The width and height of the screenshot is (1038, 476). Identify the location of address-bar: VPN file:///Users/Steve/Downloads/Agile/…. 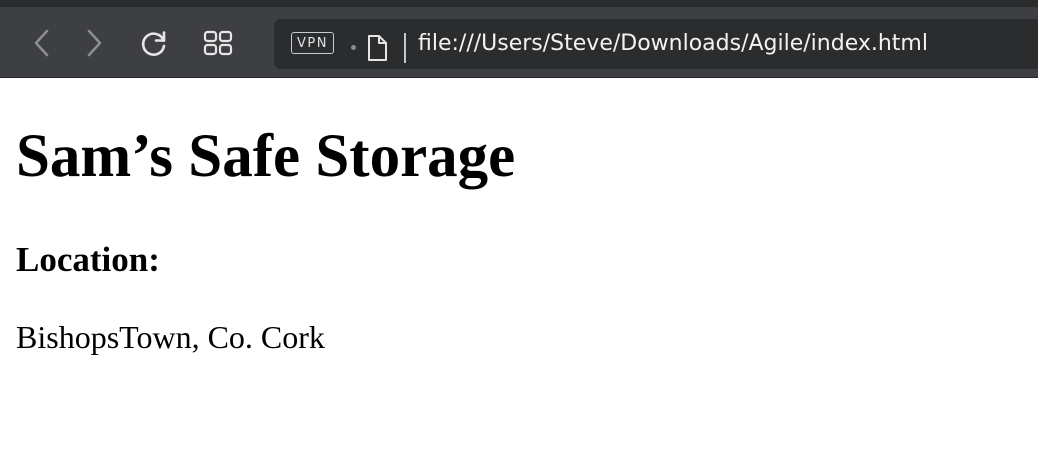
(656, 44).